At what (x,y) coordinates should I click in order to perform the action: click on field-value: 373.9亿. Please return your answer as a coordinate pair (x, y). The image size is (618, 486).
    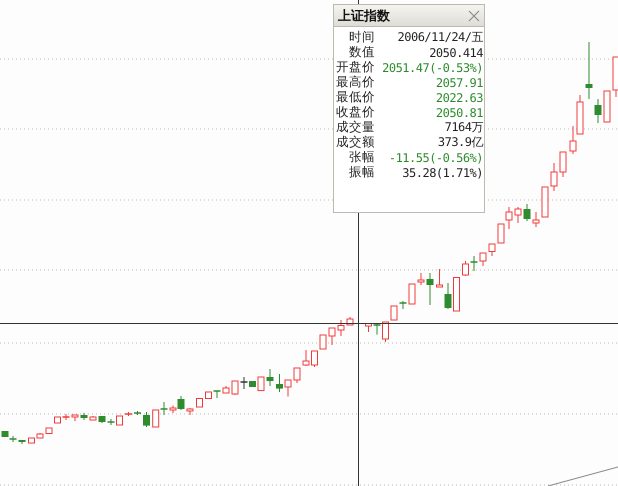
    Looking at the image, I should click on (460, 142).